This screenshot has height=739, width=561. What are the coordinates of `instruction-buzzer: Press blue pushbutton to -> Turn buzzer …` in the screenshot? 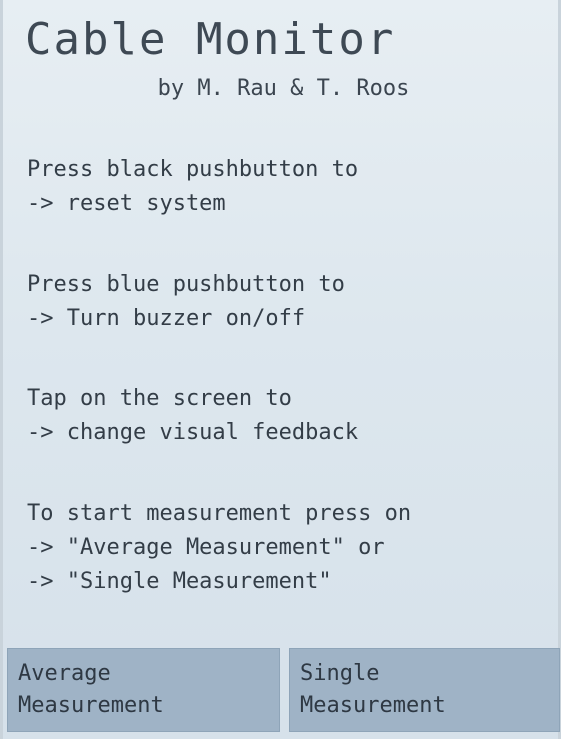 It's located at (186, 302).